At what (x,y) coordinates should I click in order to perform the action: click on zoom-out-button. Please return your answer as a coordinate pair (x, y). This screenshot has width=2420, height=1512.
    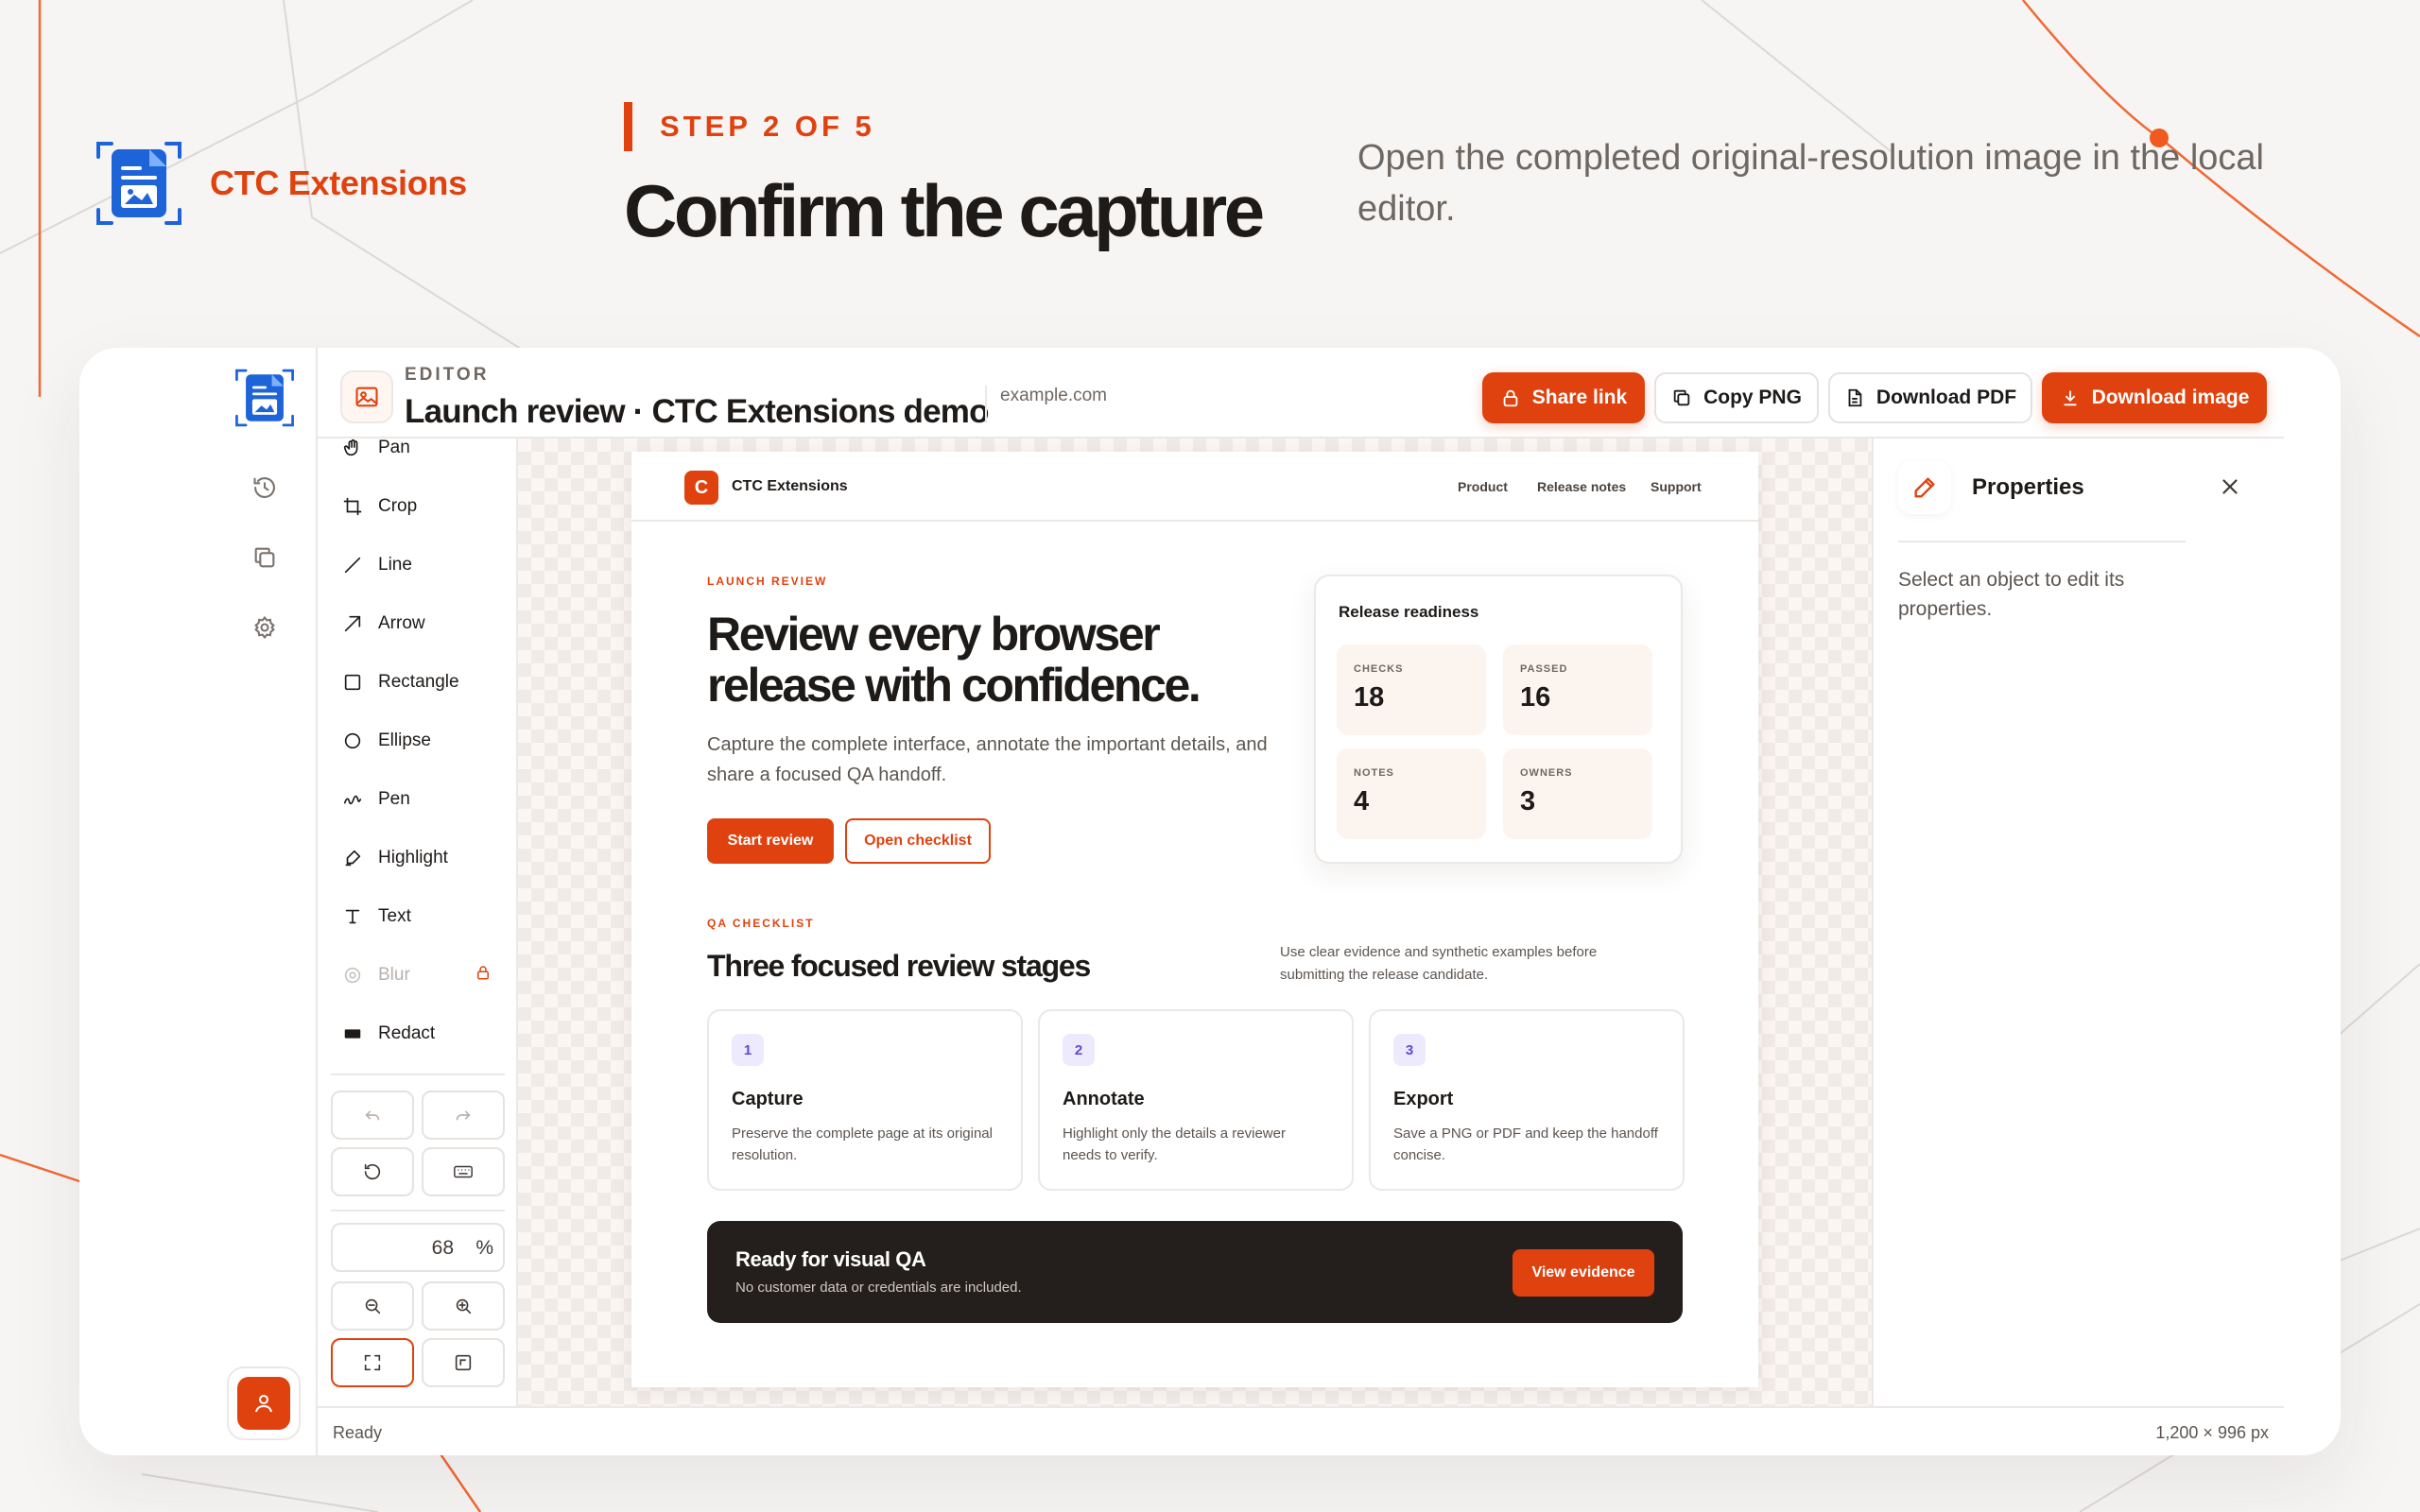
    Looking at the image, I should click on (373, 1306).